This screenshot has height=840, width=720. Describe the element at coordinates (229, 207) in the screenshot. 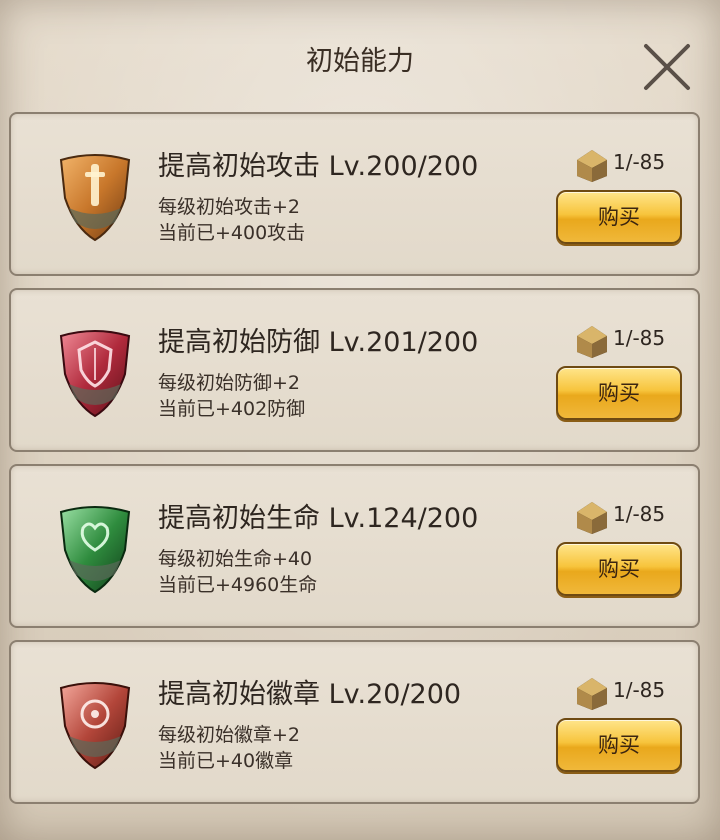

I see `upgrade-per-level: 每级初始攻击+2` at that location.